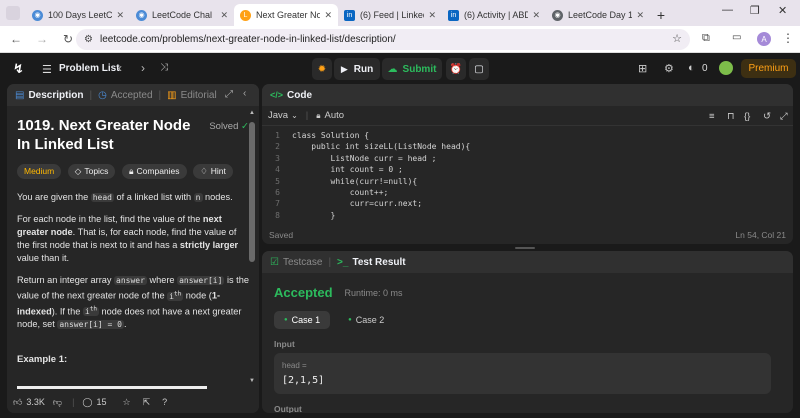 This screenshot has height=418, width=800. I want to click on case-1-tab: ● Case 1, so click(302, 320).